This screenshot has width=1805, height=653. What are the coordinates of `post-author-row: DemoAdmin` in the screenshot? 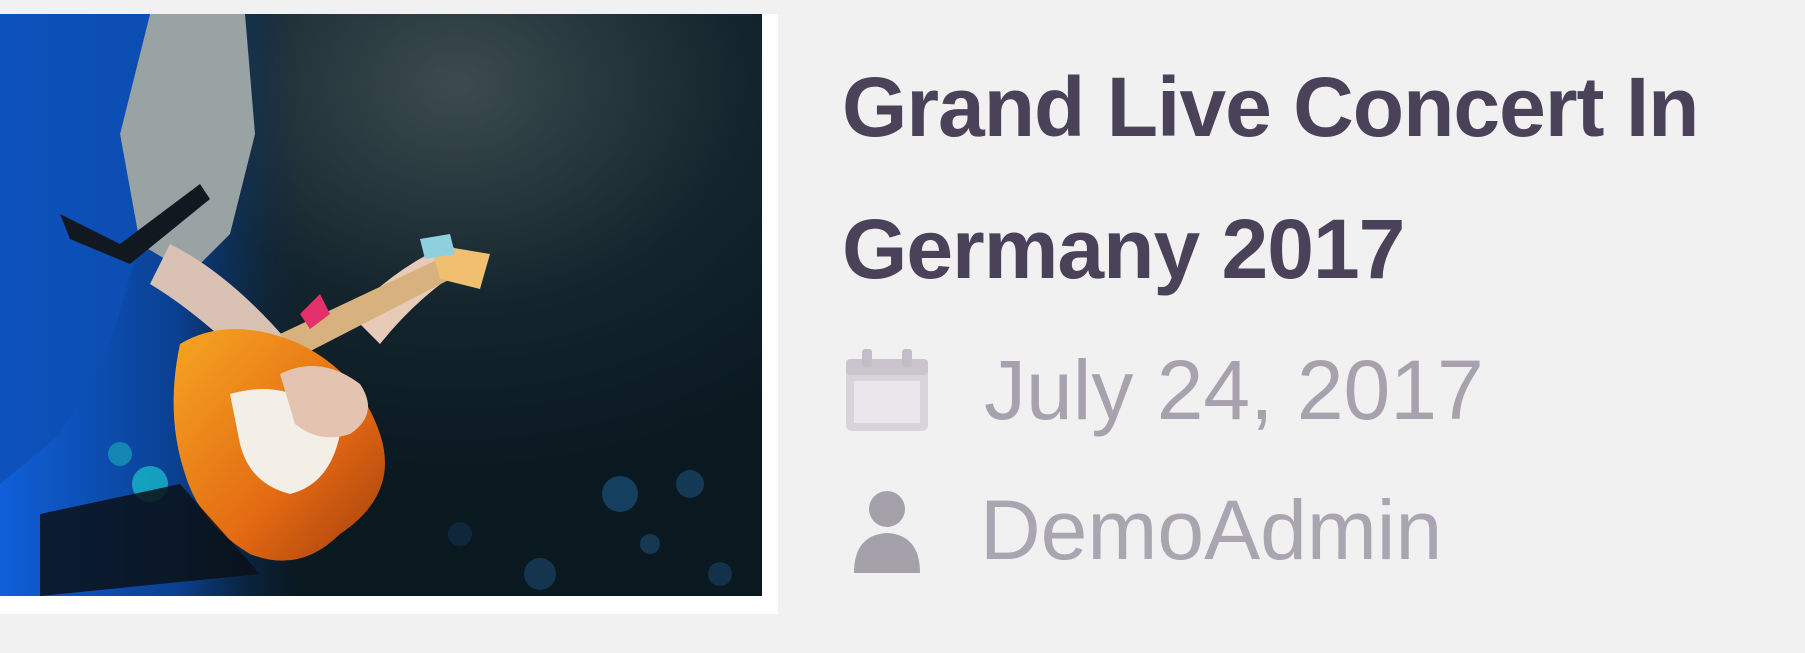 It's located at (1312, 530).